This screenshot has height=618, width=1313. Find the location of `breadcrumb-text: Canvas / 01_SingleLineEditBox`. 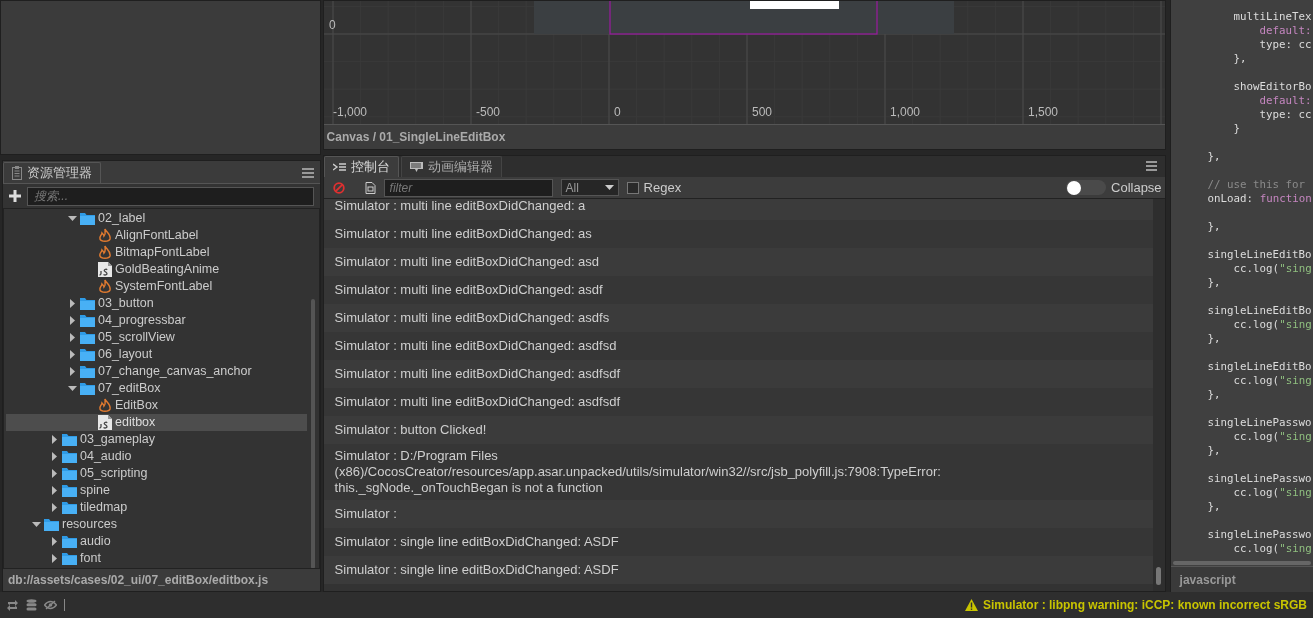

breadcrumb-text: Canvas / 01_SingleLineEditBox is located at coordinates (744, 136).